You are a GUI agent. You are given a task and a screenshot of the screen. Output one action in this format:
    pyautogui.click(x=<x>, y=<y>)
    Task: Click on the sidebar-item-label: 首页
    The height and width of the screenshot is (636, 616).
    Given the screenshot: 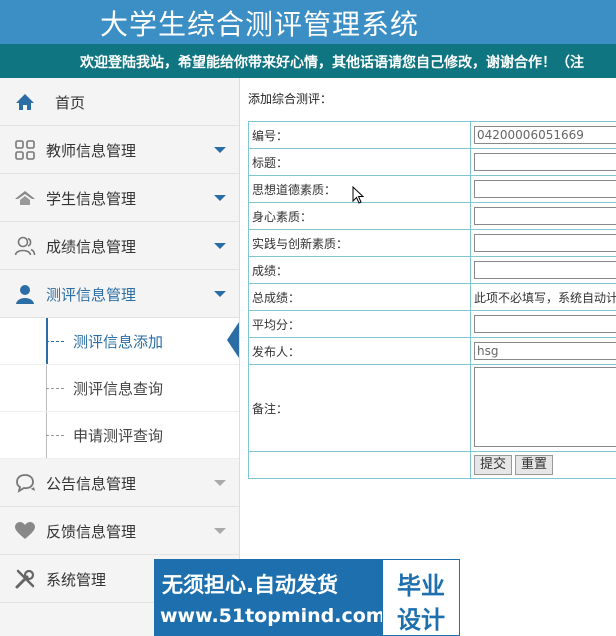 What is the action you would take?
    pyautogui.click(x=70, y=103)
    